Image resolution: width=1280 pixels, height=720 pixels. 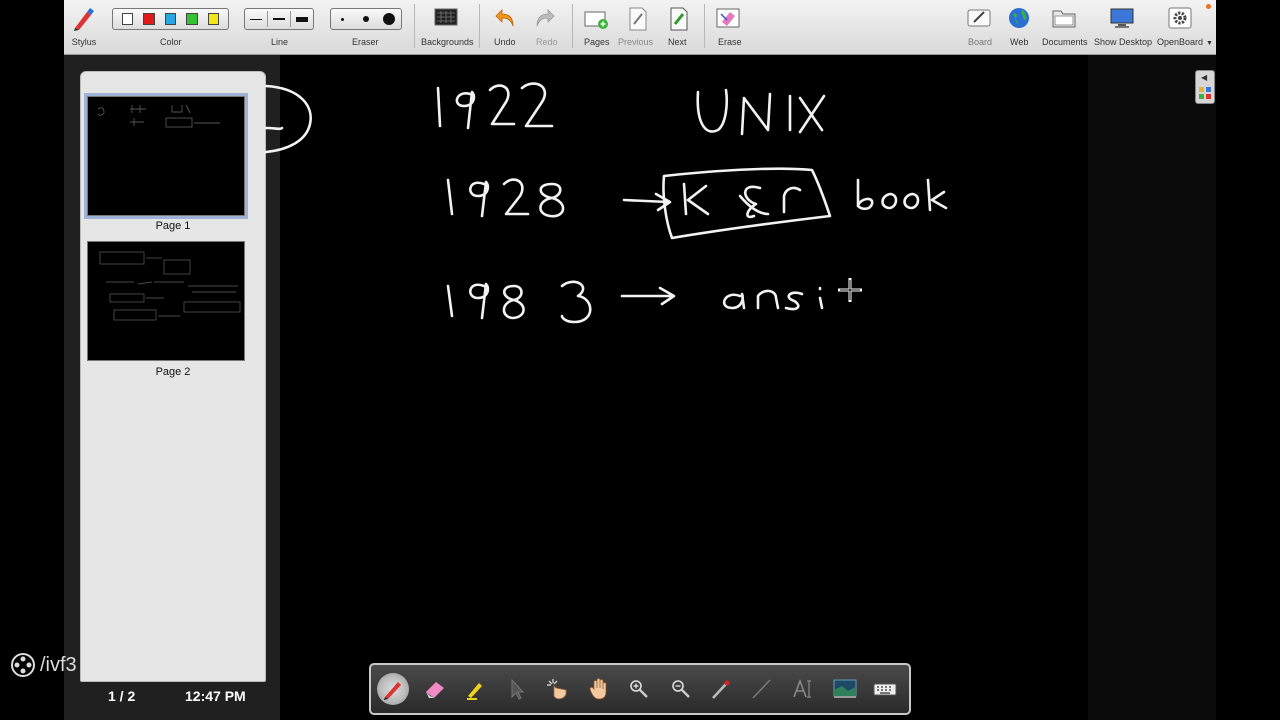 I want to click on redo-label: Redo, so click(x=547, y=42).